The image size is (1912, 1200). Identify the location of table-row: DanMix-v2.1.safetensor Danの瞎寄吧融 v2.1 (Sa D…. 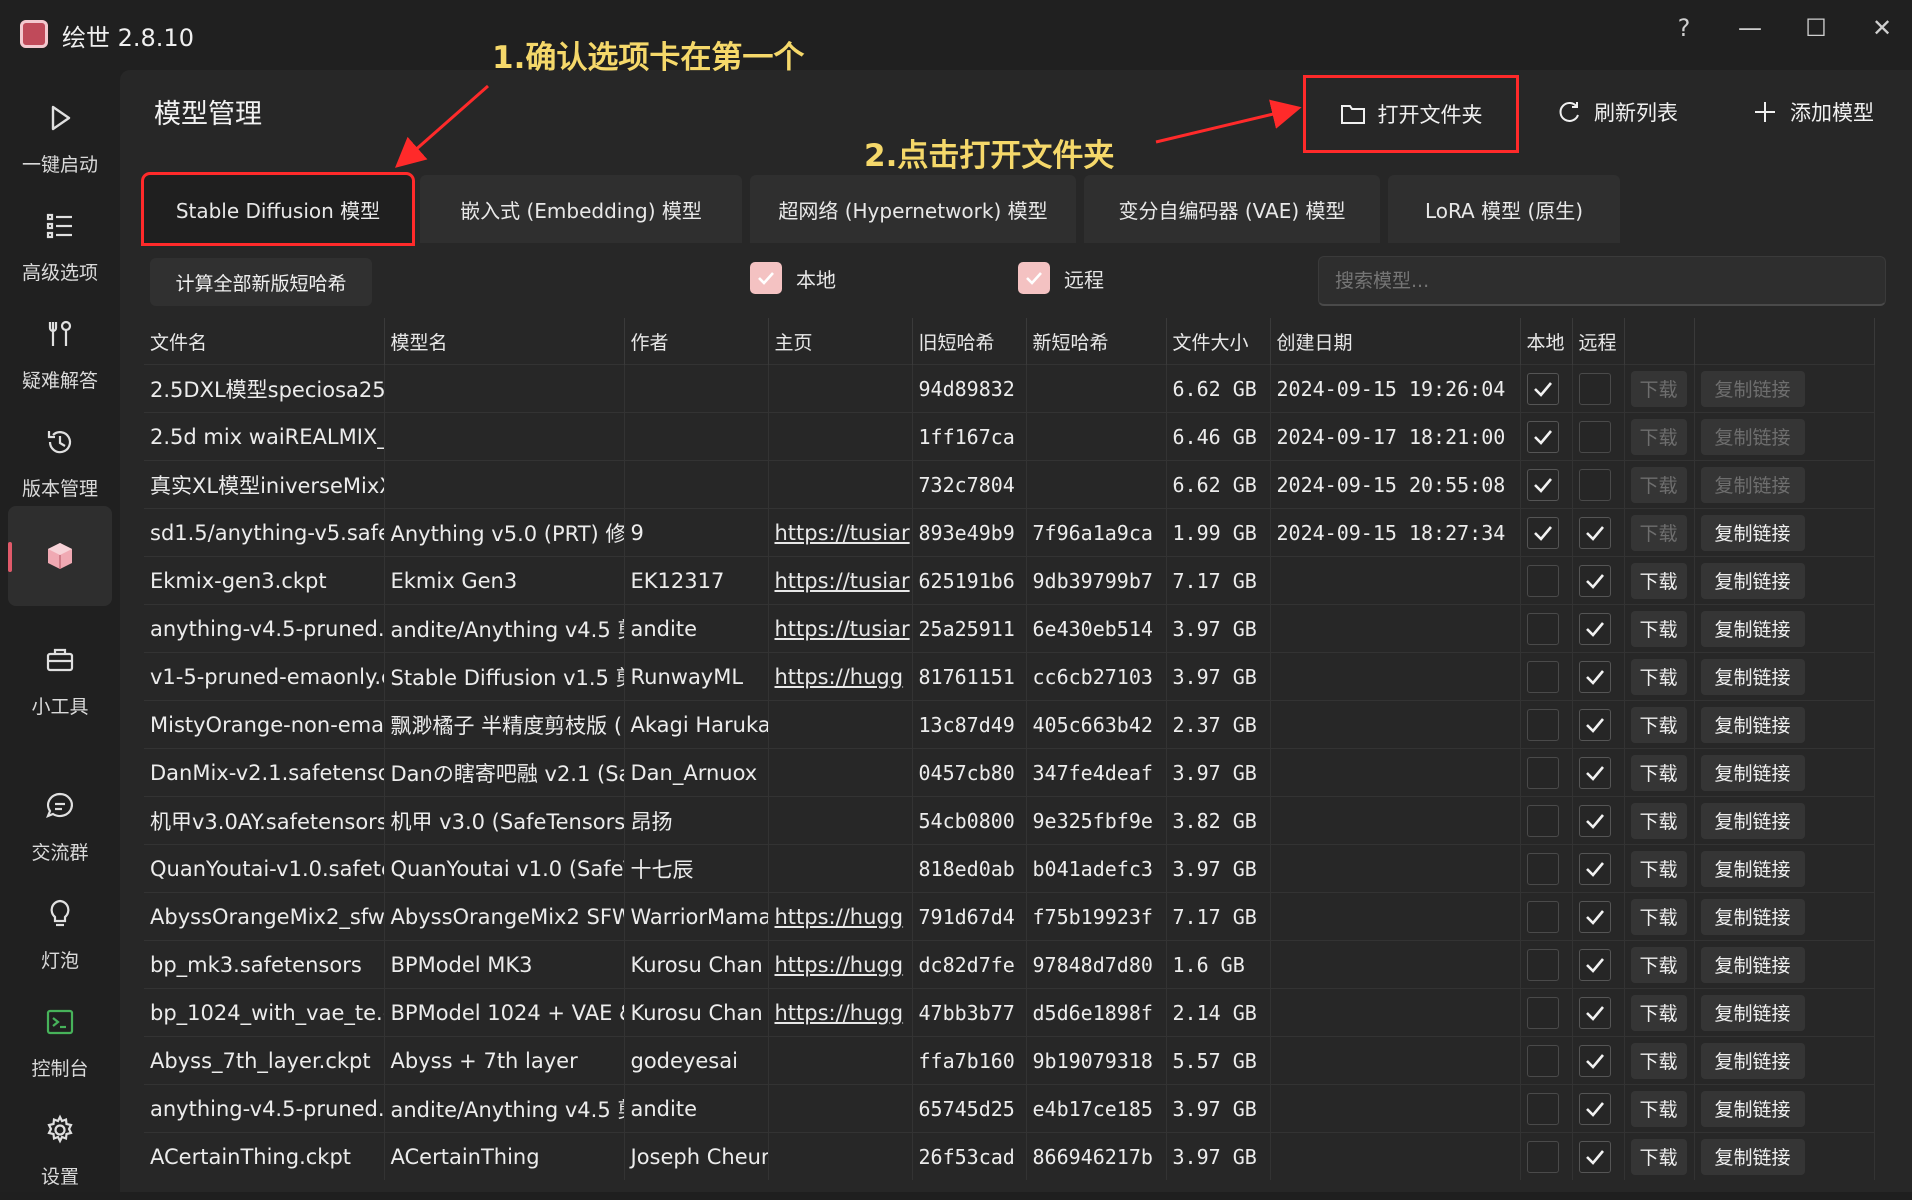
(1009, 772).